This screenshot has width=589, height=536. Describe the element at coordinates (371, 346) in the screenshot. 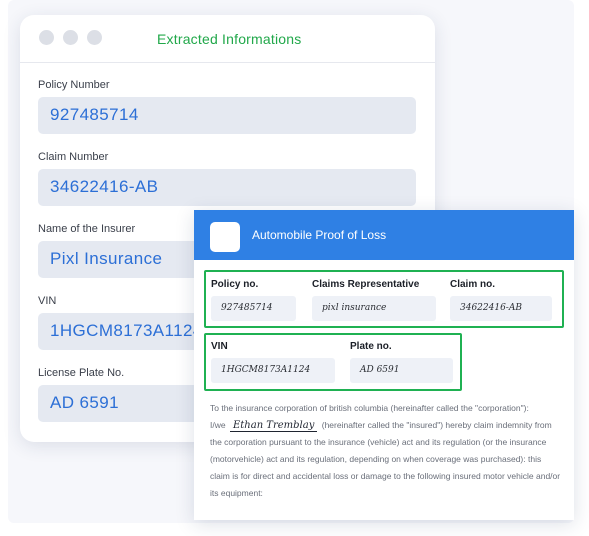

I see `plate-no-label: Plate no.` at that location.